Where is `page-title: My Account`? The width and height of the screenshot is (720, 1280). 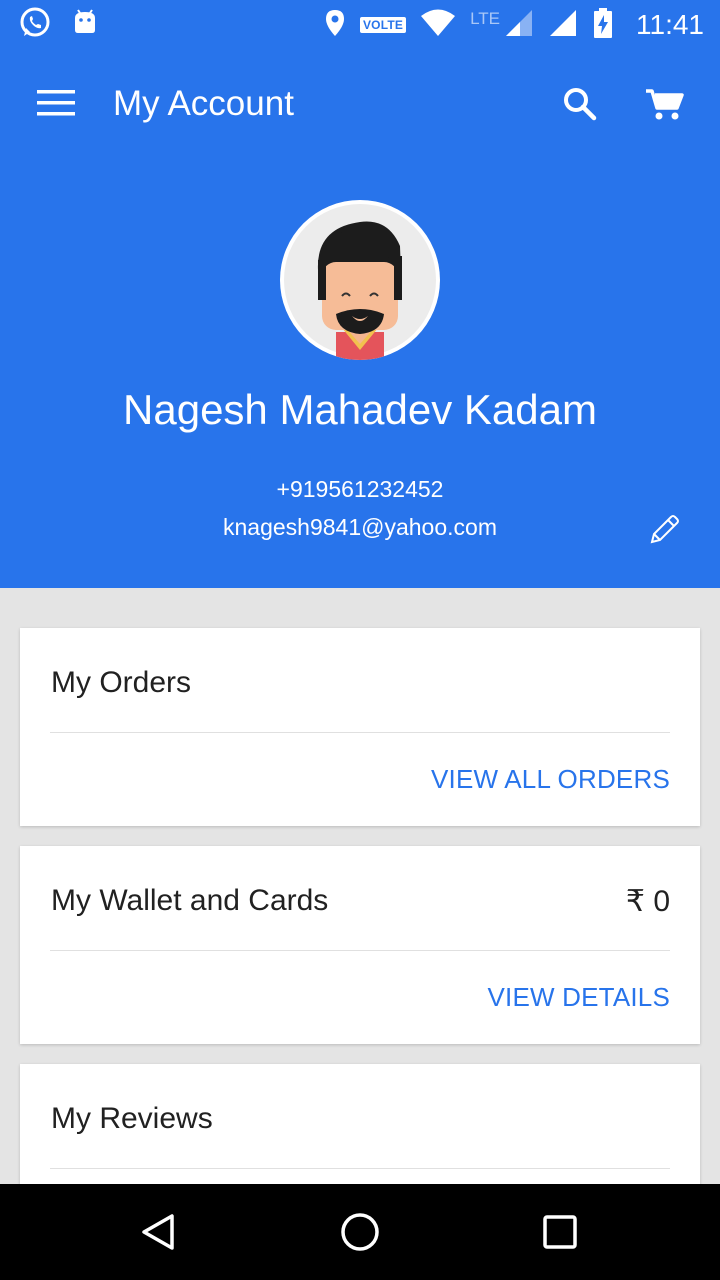
page-title: My Account is located at coordinates (203, 103).